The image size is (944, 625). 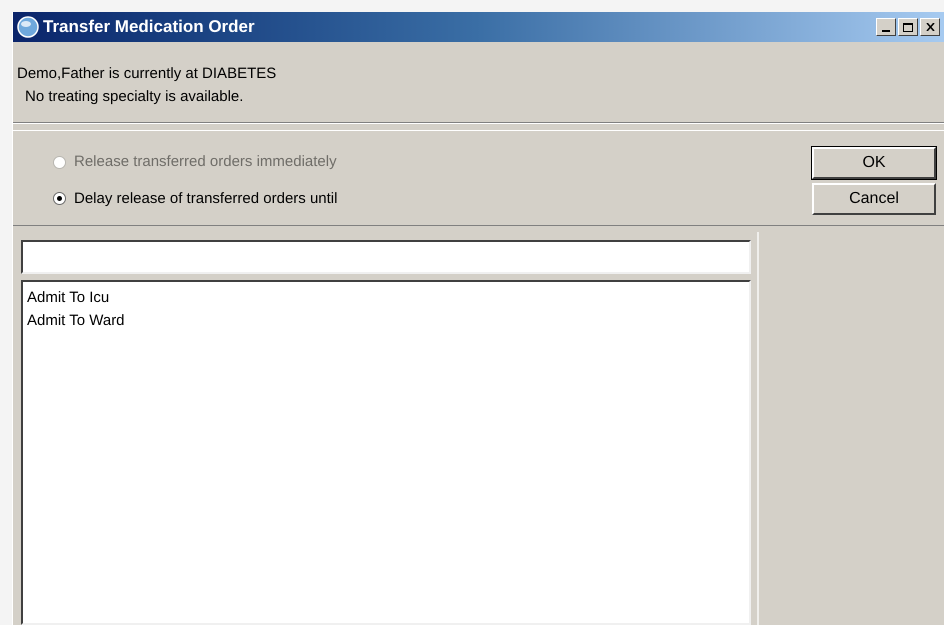 What do you see at coordinates (908, 27) in the screenshot?
I see `maximize-button` at bounding box center [908, 27].